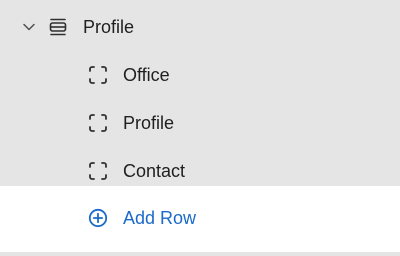 Image resolution: width=400 pixels, height=256 pixels. Describe the element at coordinates (29, 27) in the screenshot. I see `chevron-down-icon` at that location.